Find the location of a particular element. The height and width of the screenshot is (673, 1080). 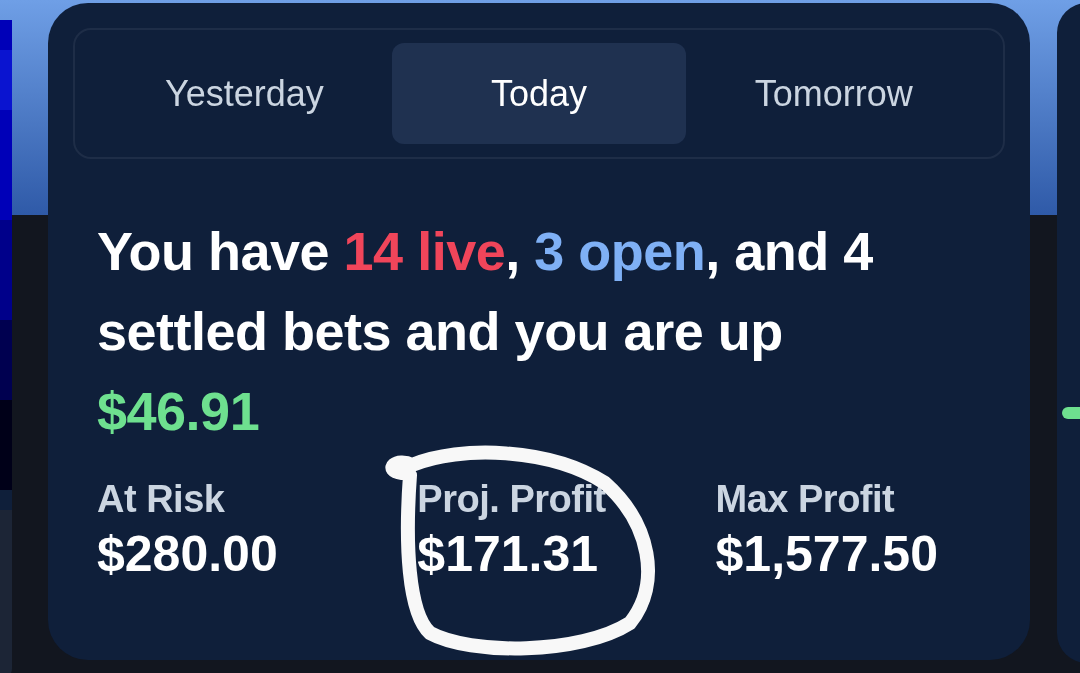

day-tab: Today is located at coordinates (539, 93).